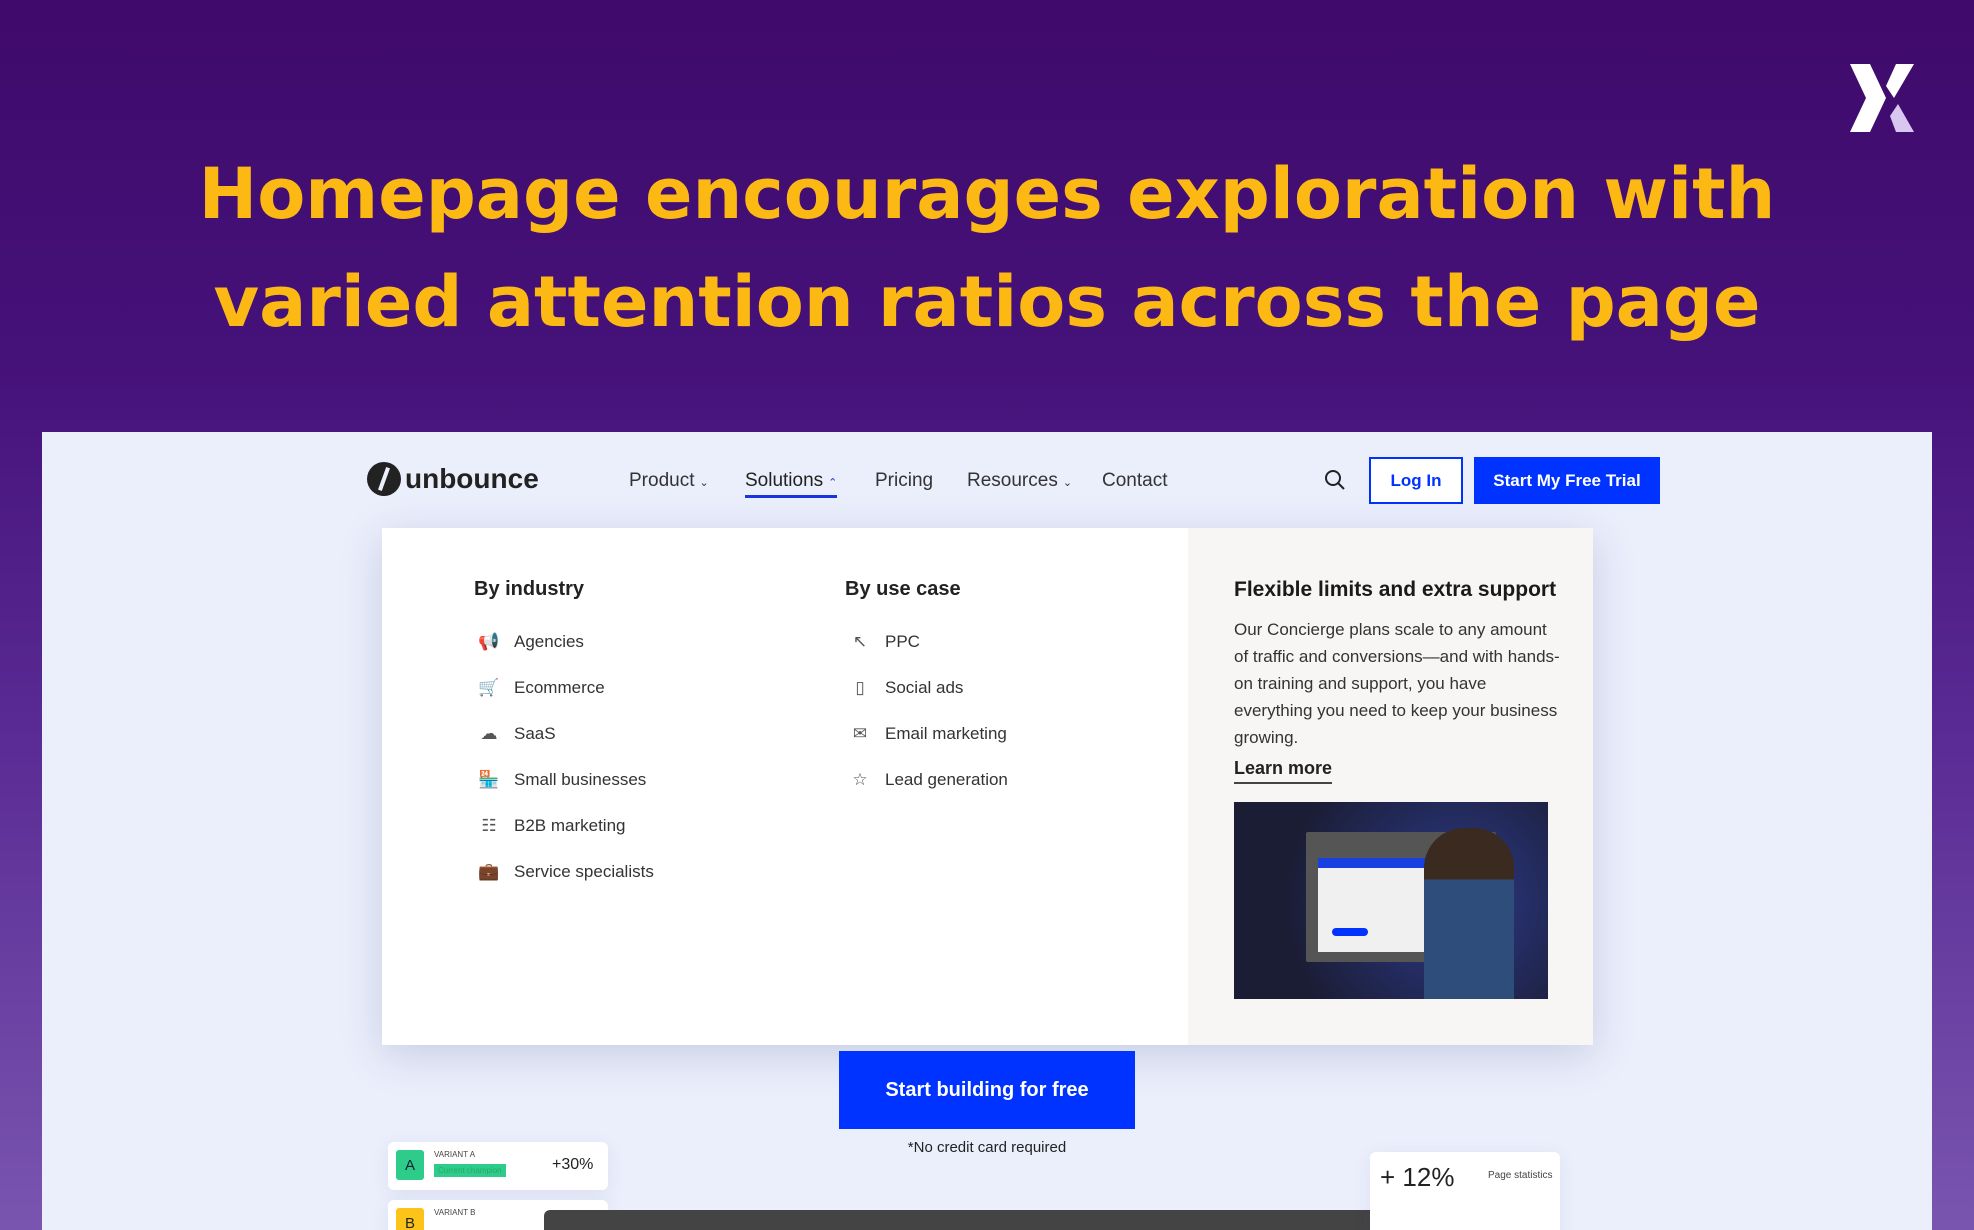 This screenshot has height=1230, width=1974. I want to click on item-label: Social ads, so click(924, 687).